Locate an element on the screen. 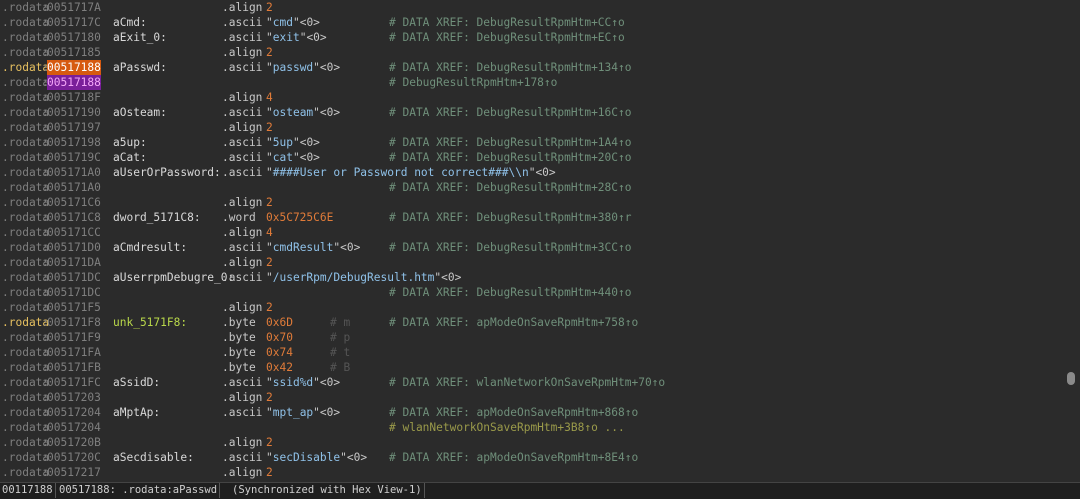 The height and width of the screenshot is (499, 1080). label-name: aExit_0: is located at coordinates (140, 37).